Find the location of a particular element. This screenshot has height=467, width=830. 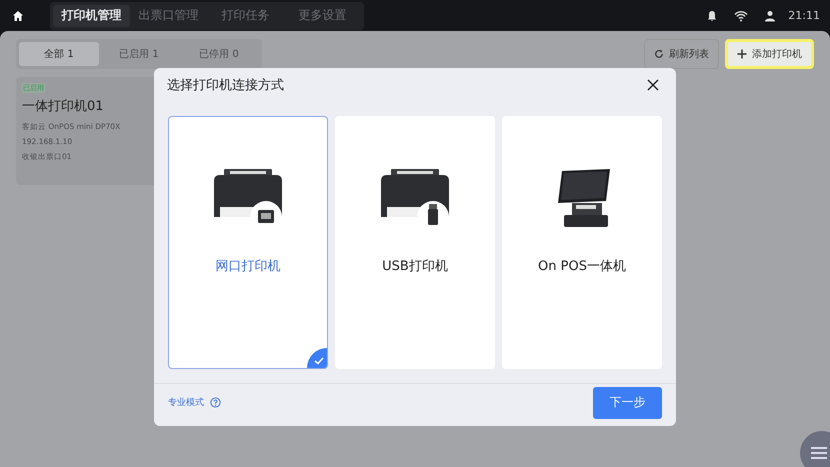

bell-icon is located at coordinates (712, 16).